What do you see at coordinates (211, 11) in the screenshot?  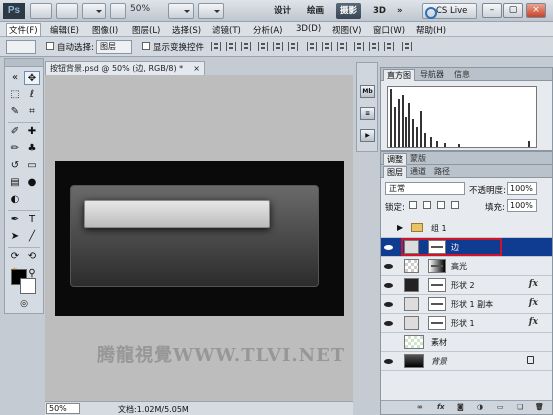 I see `screen-mode-button` at bounding box center [211, 11].